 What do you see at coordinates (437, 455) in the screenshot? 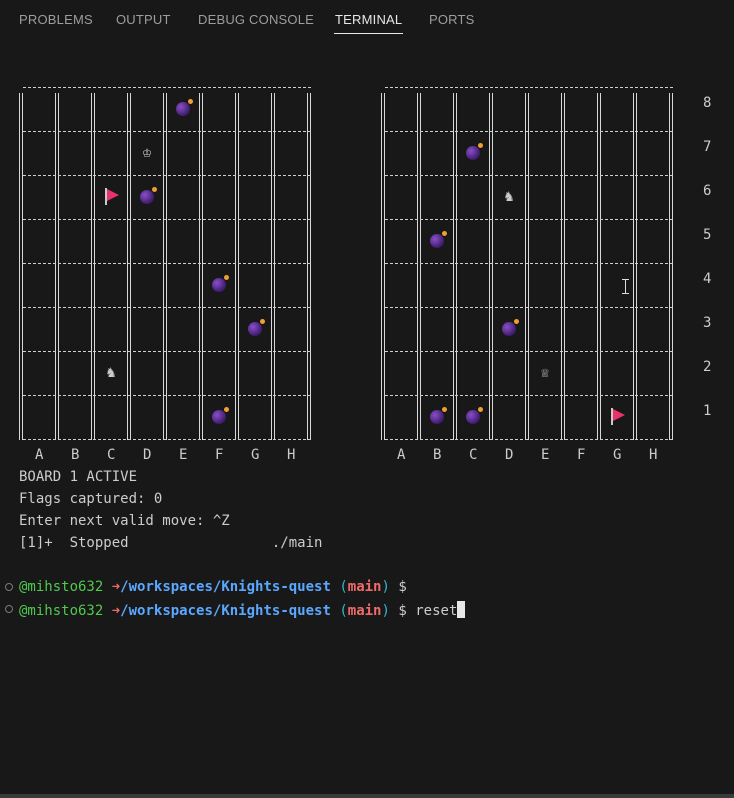
I see `column-label: B` at bounding box center [437, 455].